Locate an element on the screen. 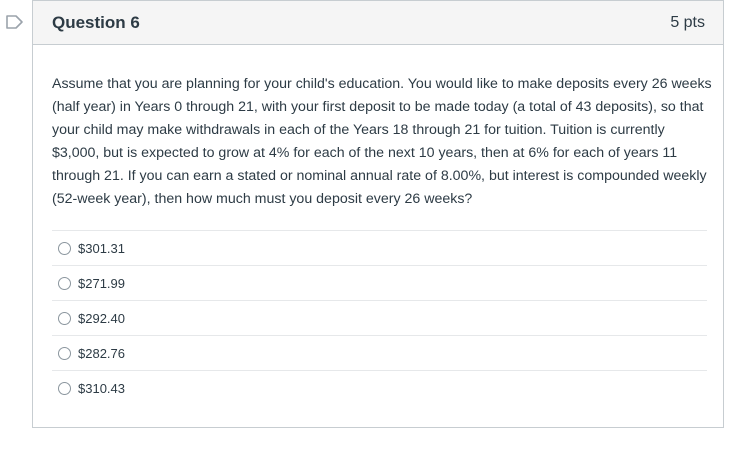 The image size is (746, 453). answer-option: $292.40 is located at coordinates (379, 317).